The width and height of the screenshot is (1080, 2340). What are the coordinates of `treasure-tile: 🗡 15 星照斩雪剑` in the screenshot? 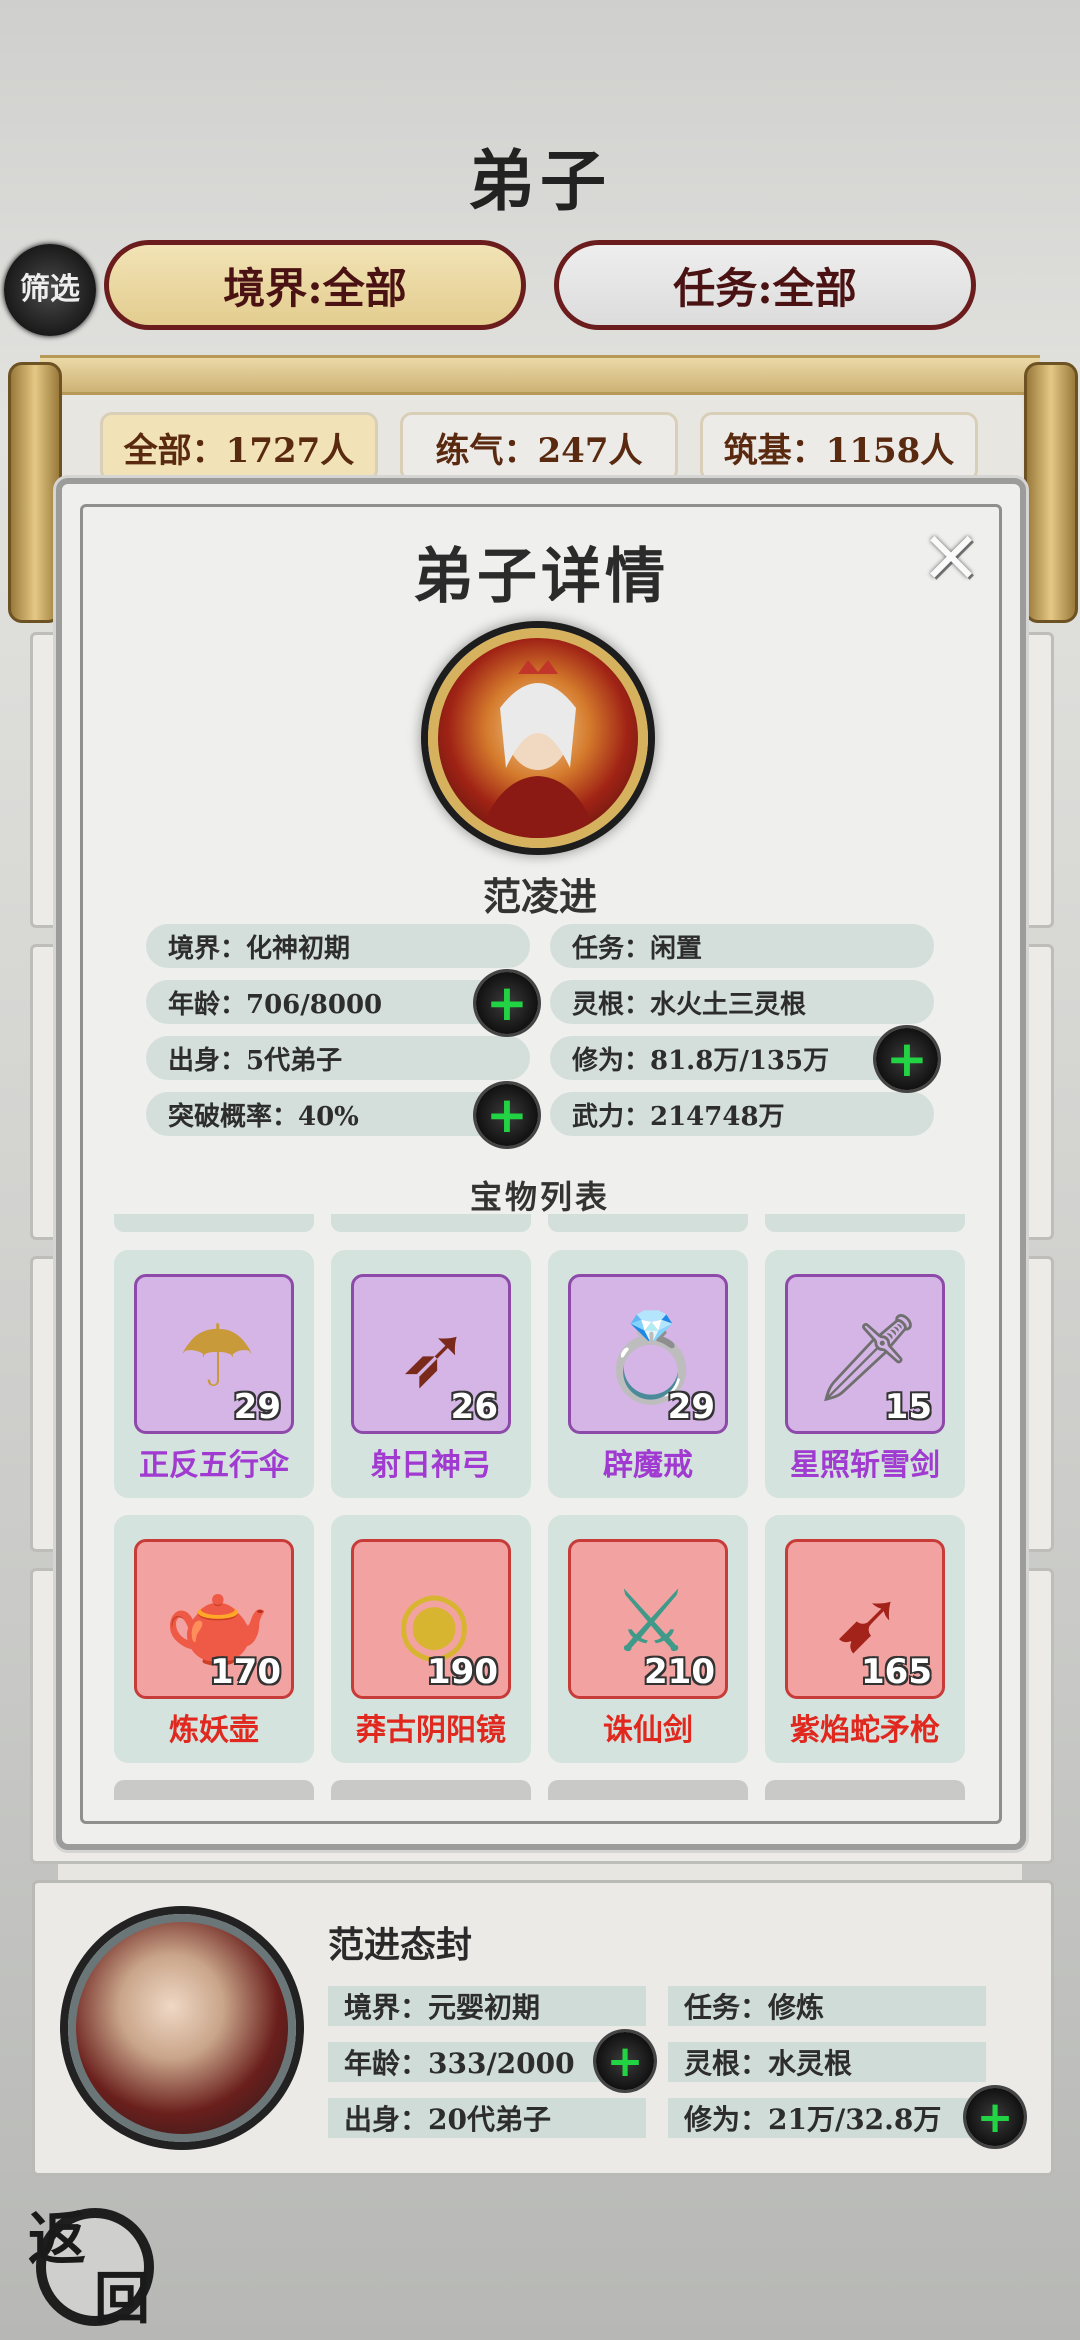 It's located at (865, 1374).